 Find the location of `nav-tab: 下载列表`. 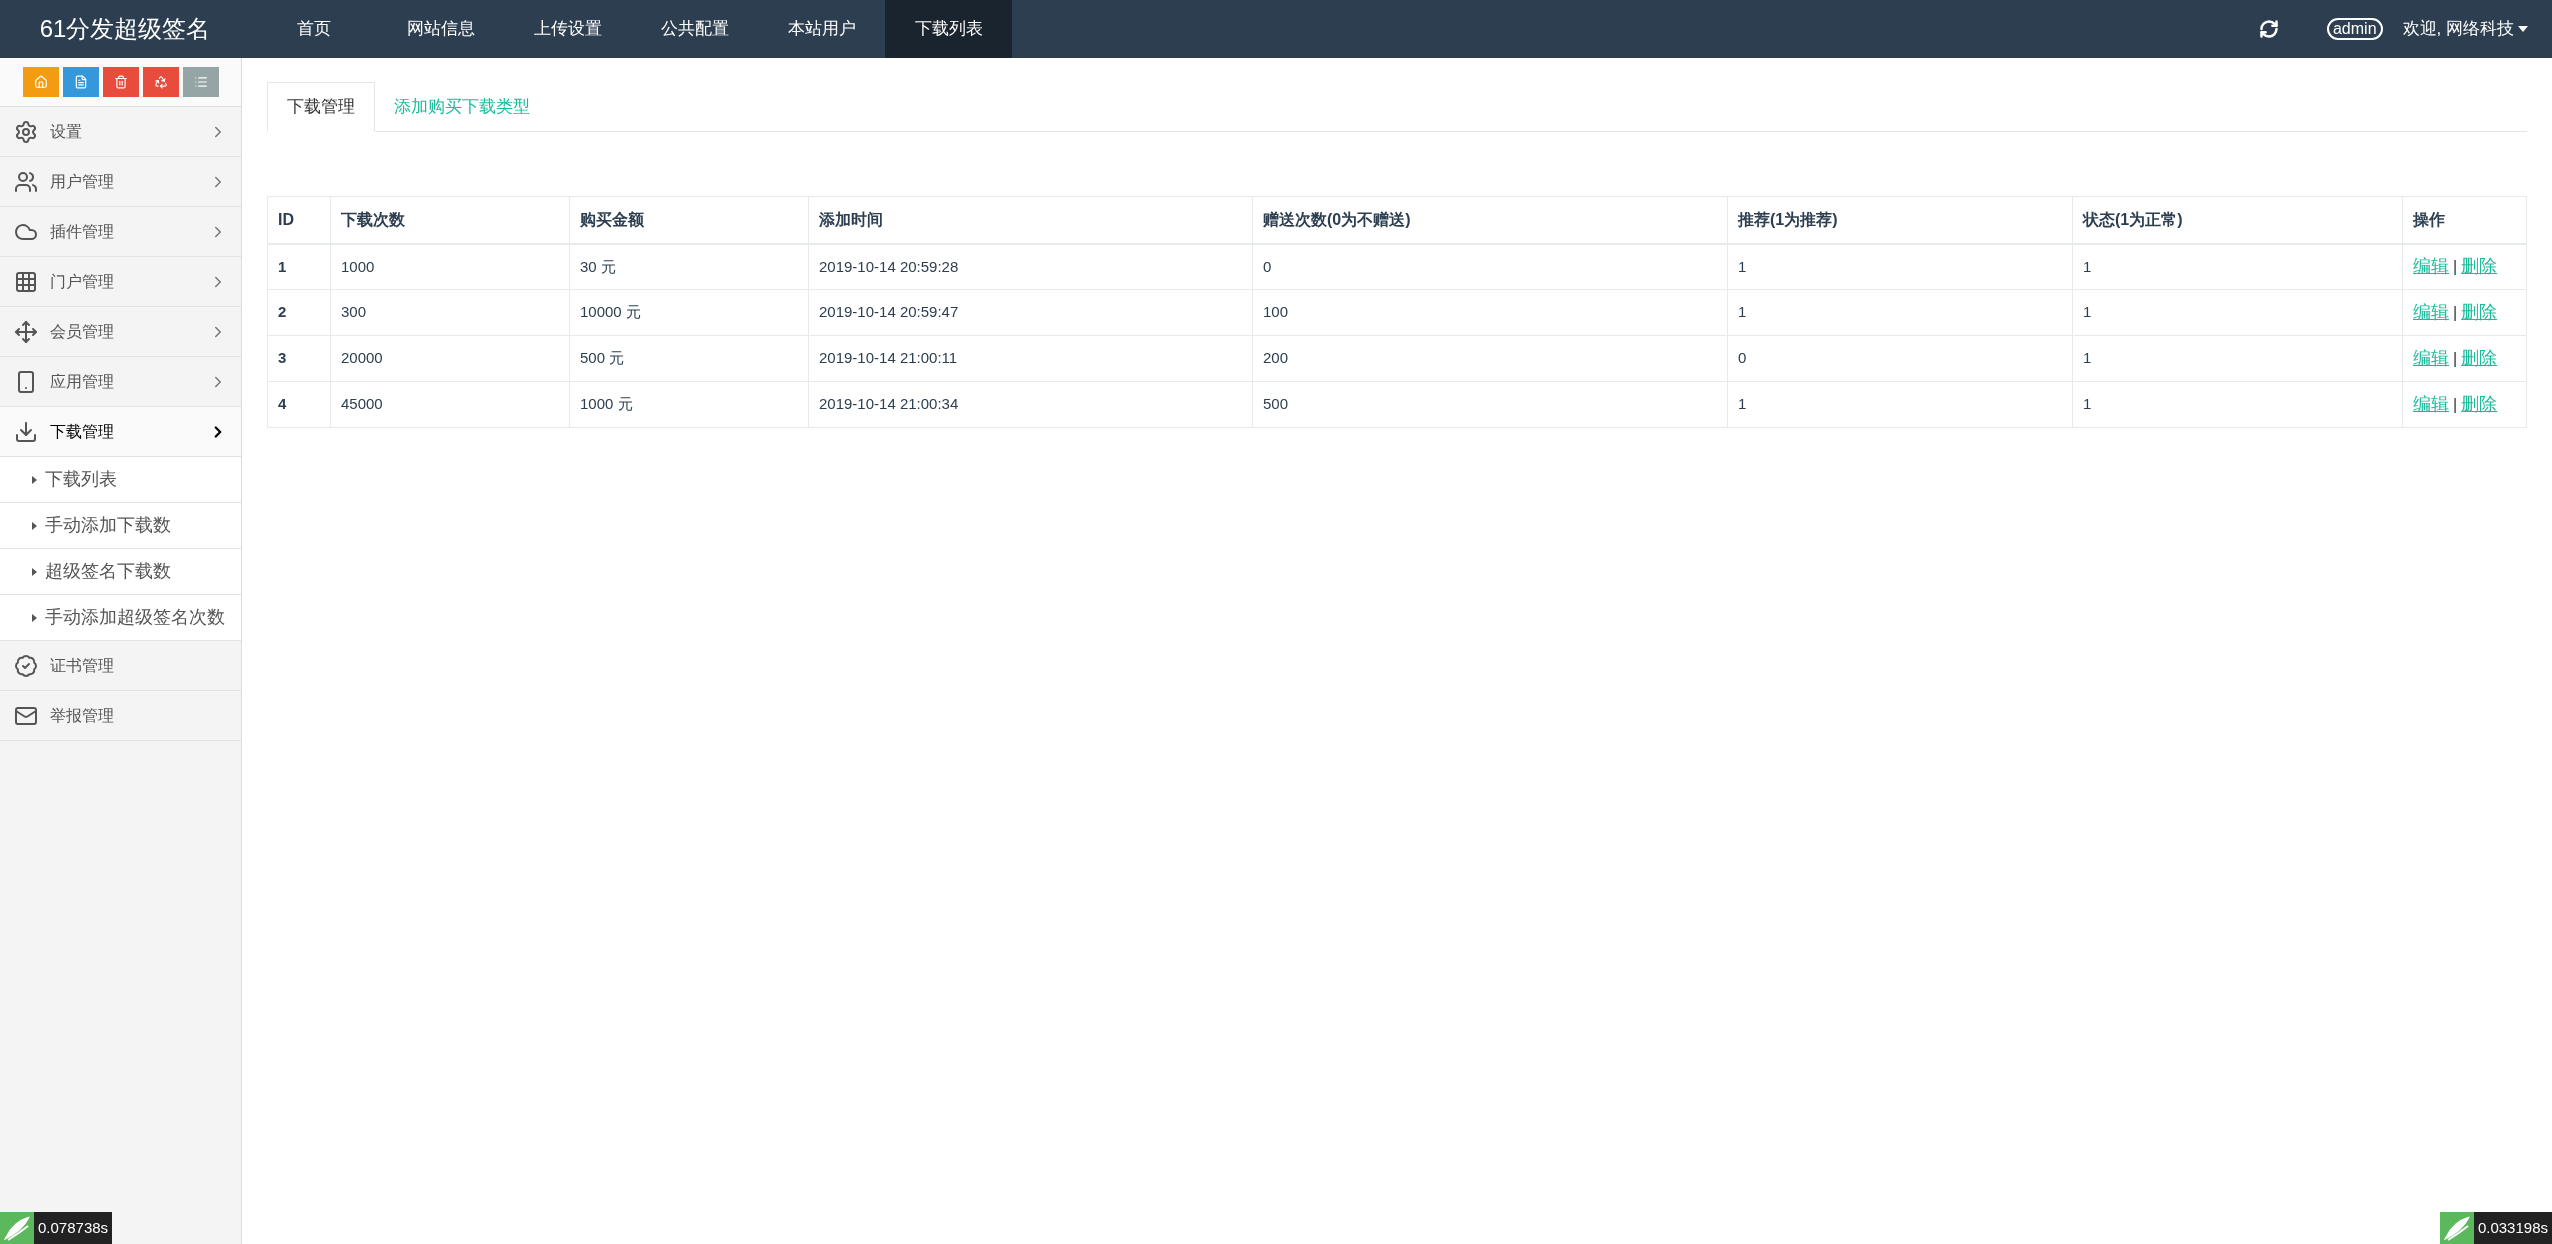

nav-tab: 下载列表 is located at coordinates (948, 29).